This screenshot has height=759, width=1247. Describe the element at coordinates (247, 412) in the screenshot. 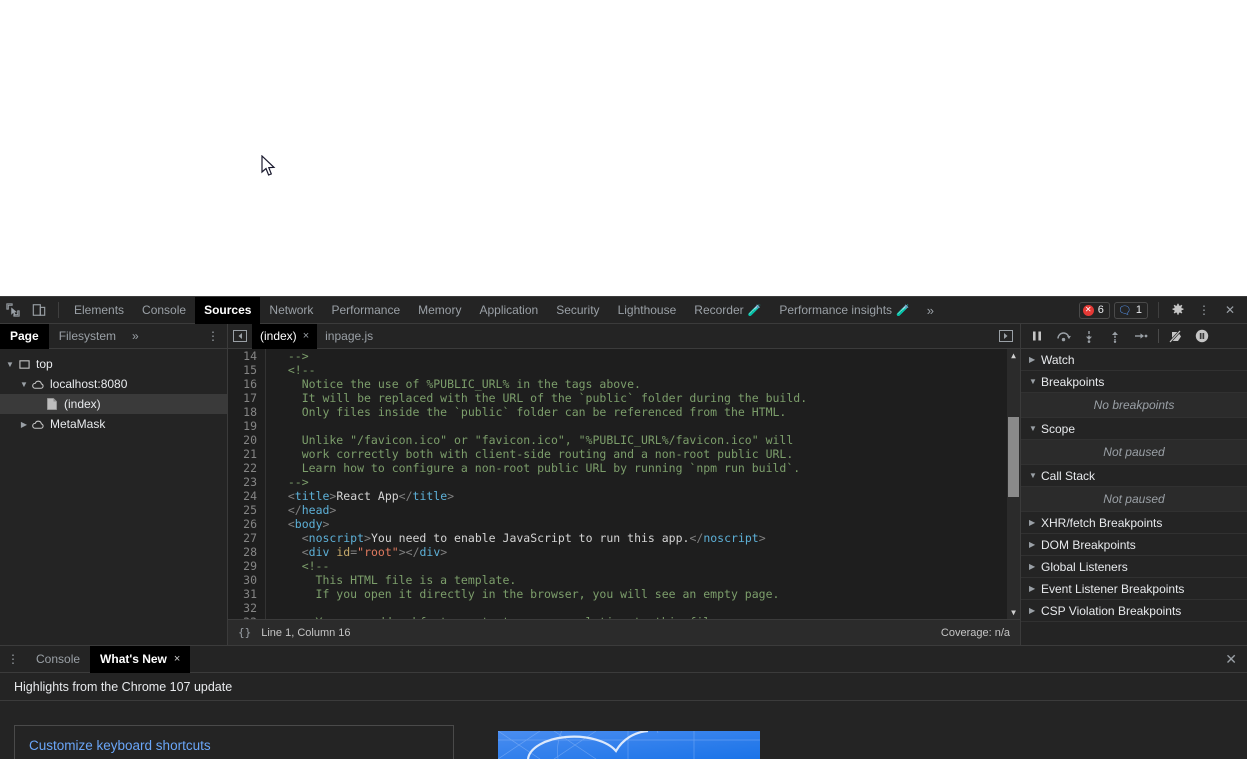

I see `line-number: 18` at that location.